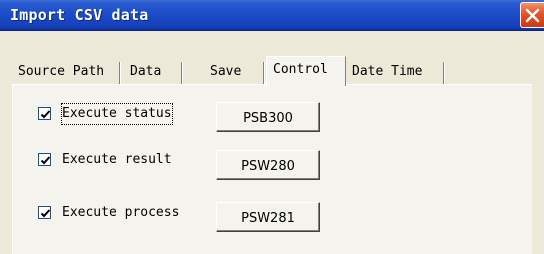 Image resolution: width=544 pixels, height=254 pixels. What do you see at coordinates (61, 71) in the screenshot?
I see `tab-label: Source Path` at bounding box center [61, 71].